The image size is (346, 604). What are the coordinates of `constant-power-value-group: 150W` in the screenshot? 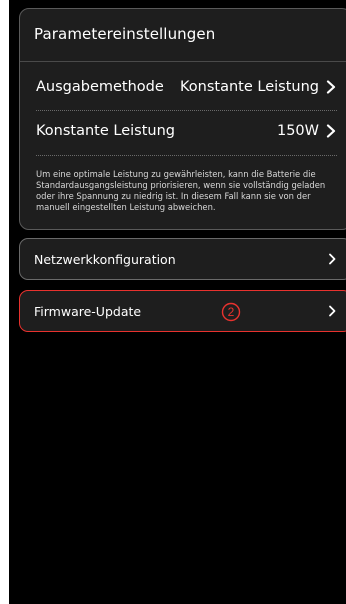 It's located at (307, 131).